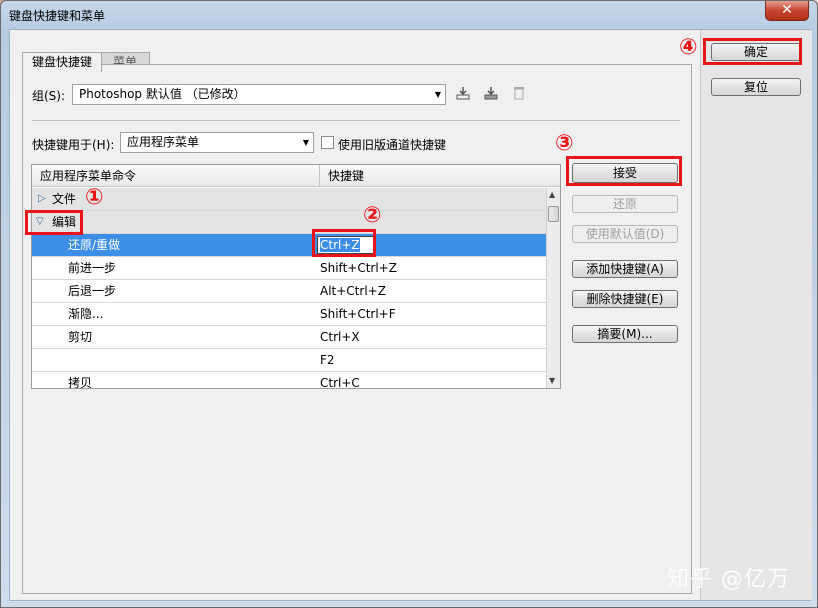  Describe the element at coordinates (552, 380) in the screenshot. I see `scroll-down-icon: ▼` at that location.